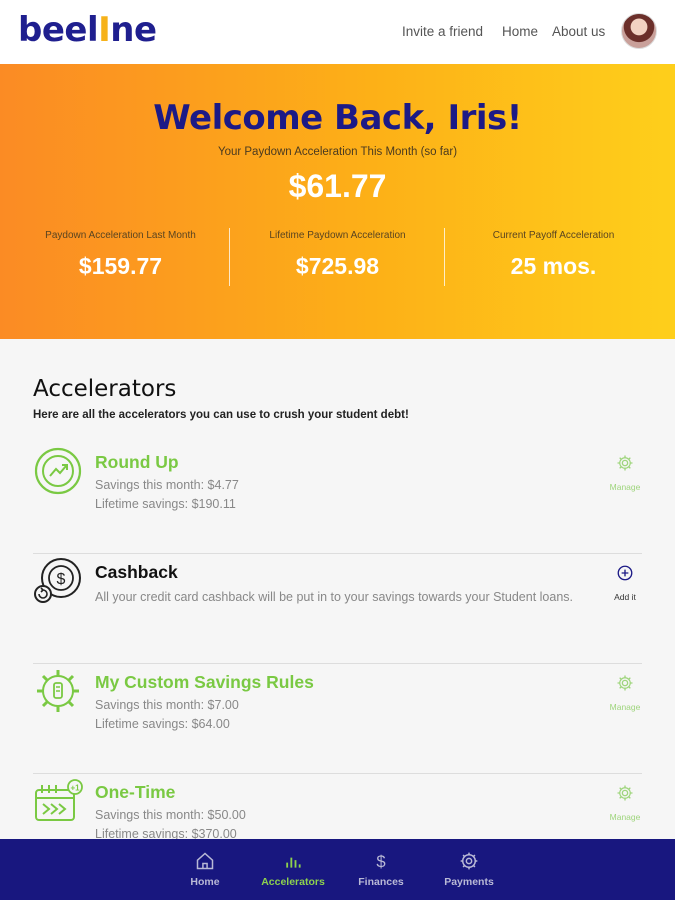 The height and width of the screenshot is (900, 675). I want to click on stat-lifetime: Lifetime Paydown Acceleration $725.98, so click(337, 255).